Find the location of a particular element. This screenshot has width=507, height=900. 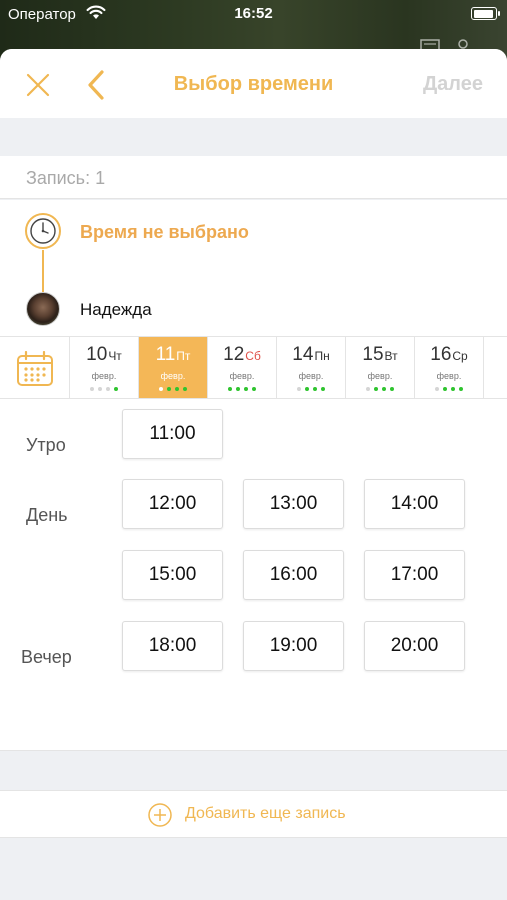

date-number: 11 is located at coordinates (165, 354).